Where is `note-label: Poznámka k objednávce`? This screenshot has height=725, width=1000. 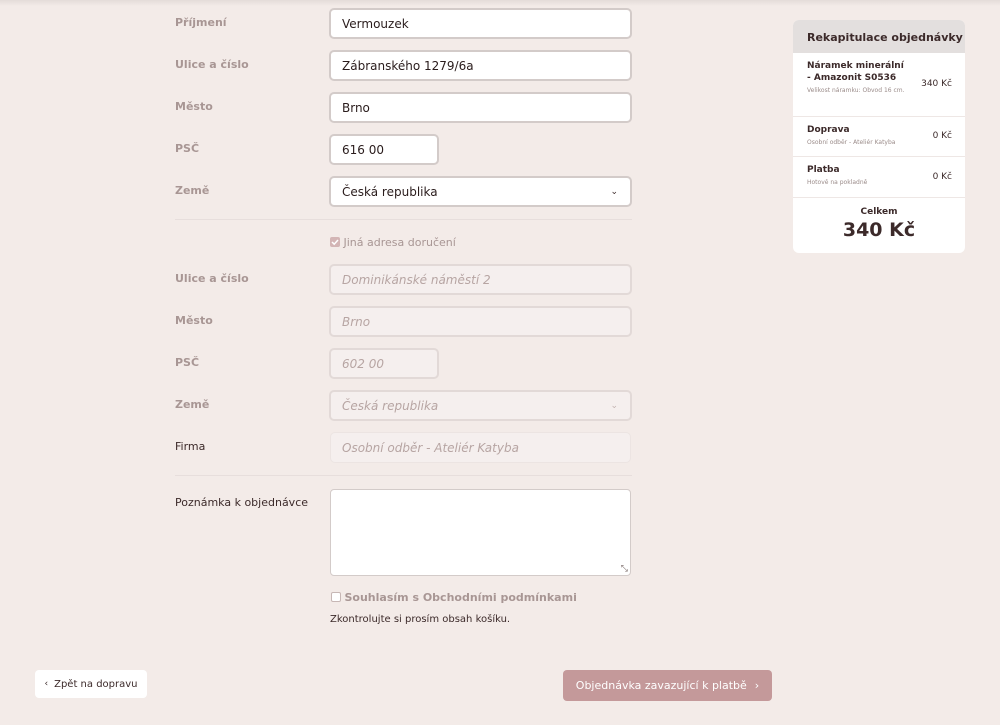 note-label: Poznámka k objednávce is located at coordinates (242, 502).